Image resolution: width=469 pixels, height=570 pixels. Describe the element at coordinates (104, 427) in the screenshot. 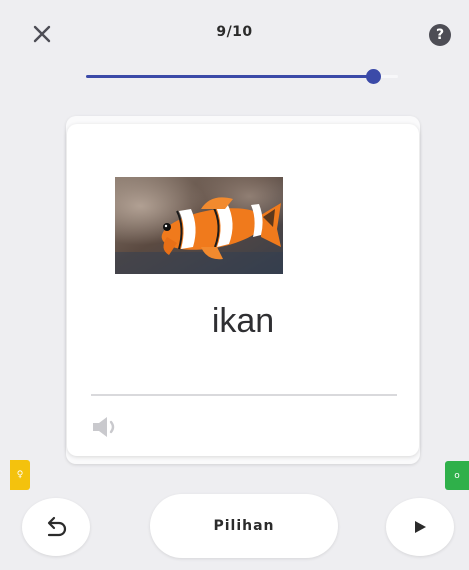

I see `speaker-icon` at that location.